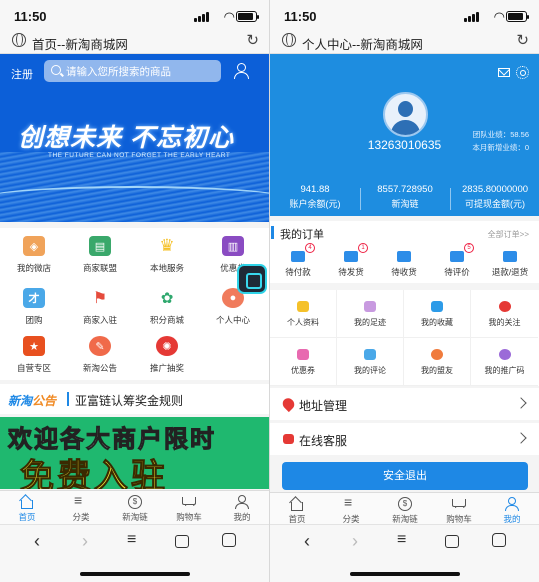 The image size is (539, 582). What do you see at coordinates (100, 255) in the screenshot?
I see `grid-item-merchant-alliance: ▤ 商家联盟` at bounding box center [100, 255].